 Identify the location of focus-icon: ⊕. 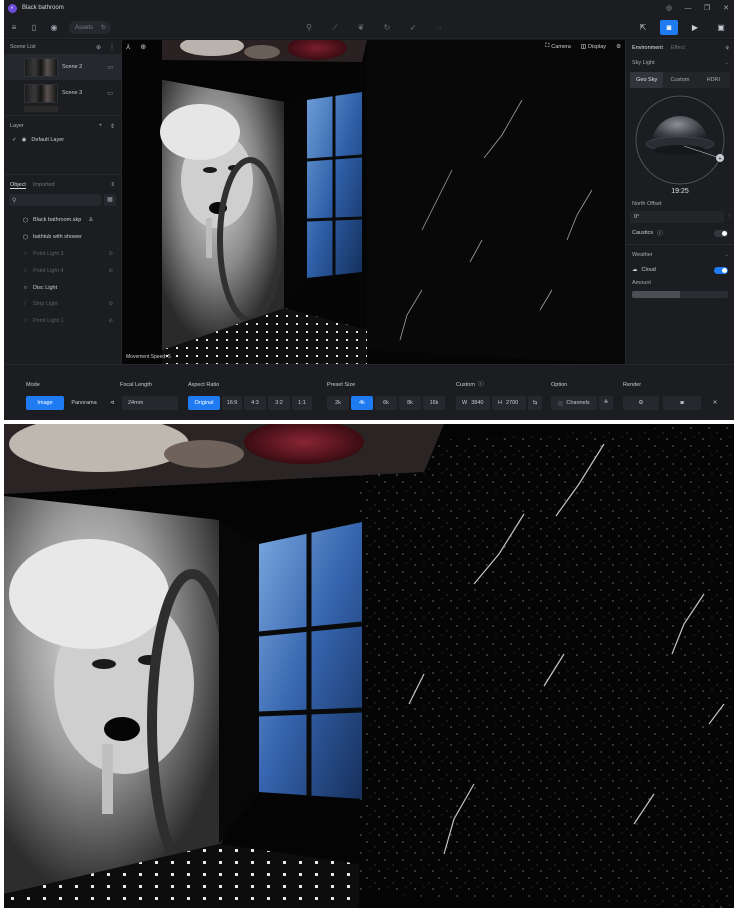
(143, 47).